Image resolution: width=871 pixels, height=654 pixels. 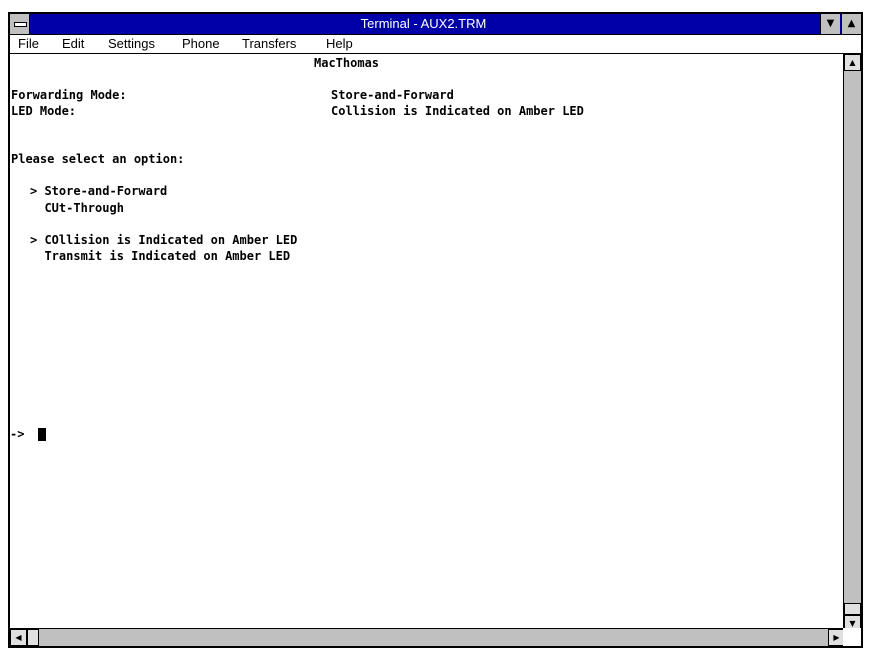 What do you see at coordinates (347, 63) in the screenshot?
I see `terminal-header: MacThomas` at bounding box center [347, 63].